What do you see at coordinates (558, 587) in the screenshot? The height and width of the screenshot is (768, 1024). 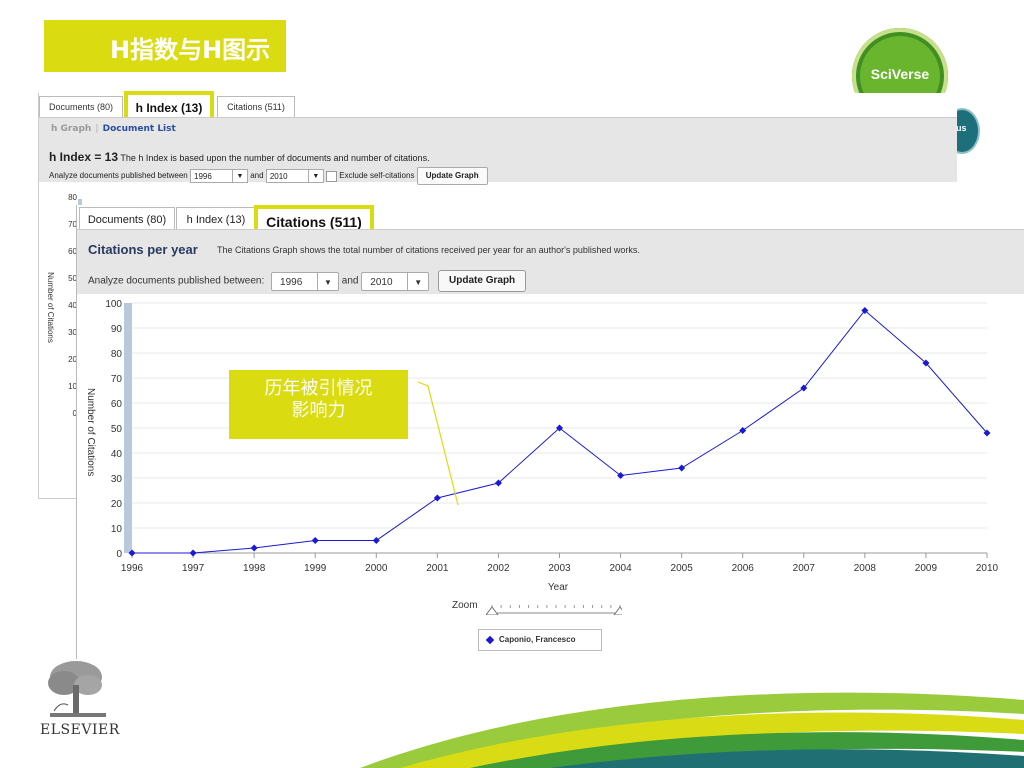 I see `x-axis-title: Year` at bounding box center [558, 587].